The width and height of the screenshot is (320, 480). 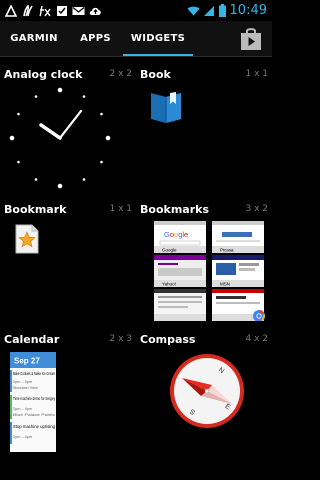 I want to click on garmin-icon, so click(x=10, y=10).